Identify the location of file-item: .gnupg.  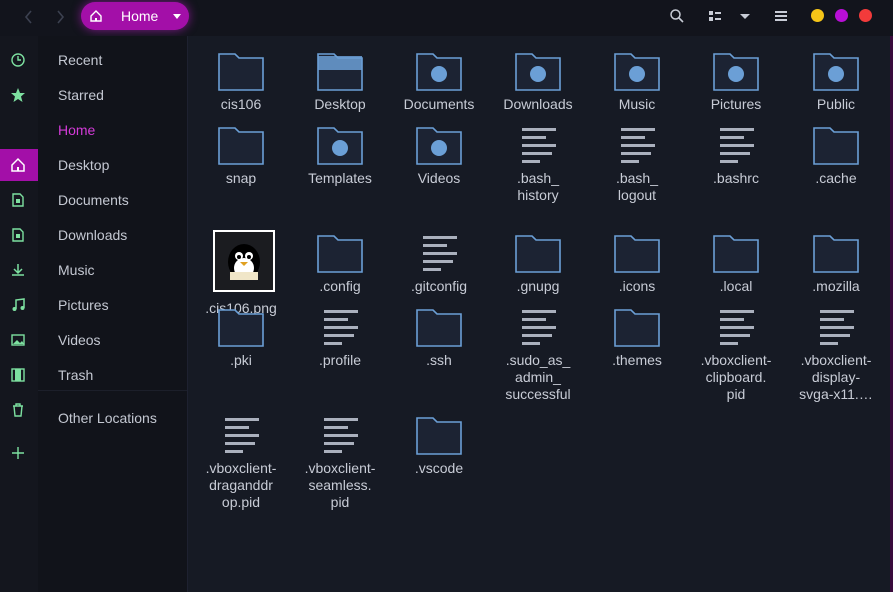
(538, 263).